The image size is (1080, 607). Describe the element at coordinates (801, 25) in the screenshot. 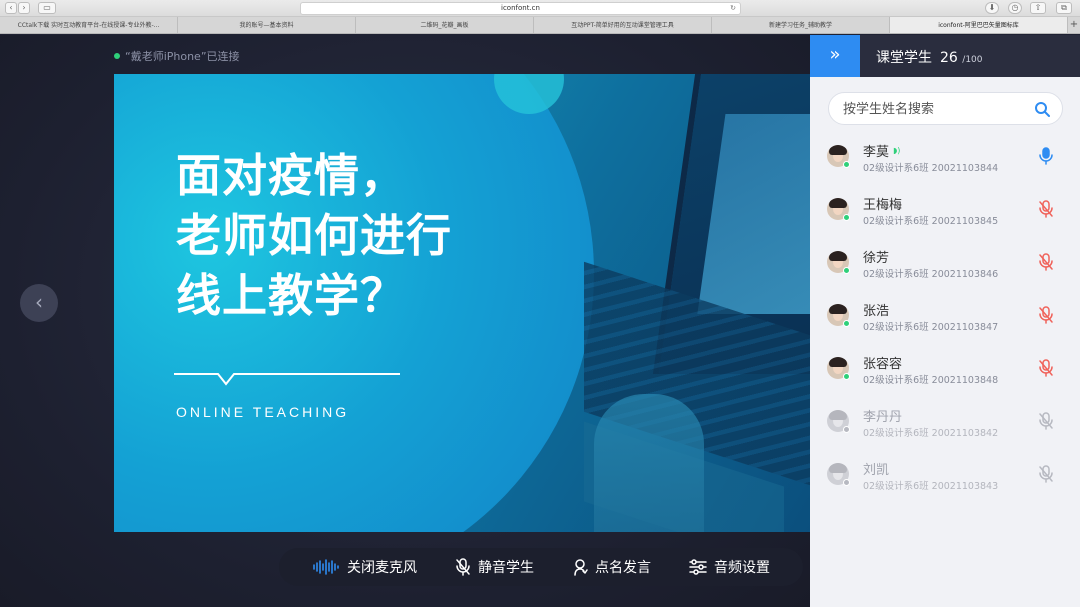

I see `browser-tab: 新建学习任务_辅助教学` at that location.